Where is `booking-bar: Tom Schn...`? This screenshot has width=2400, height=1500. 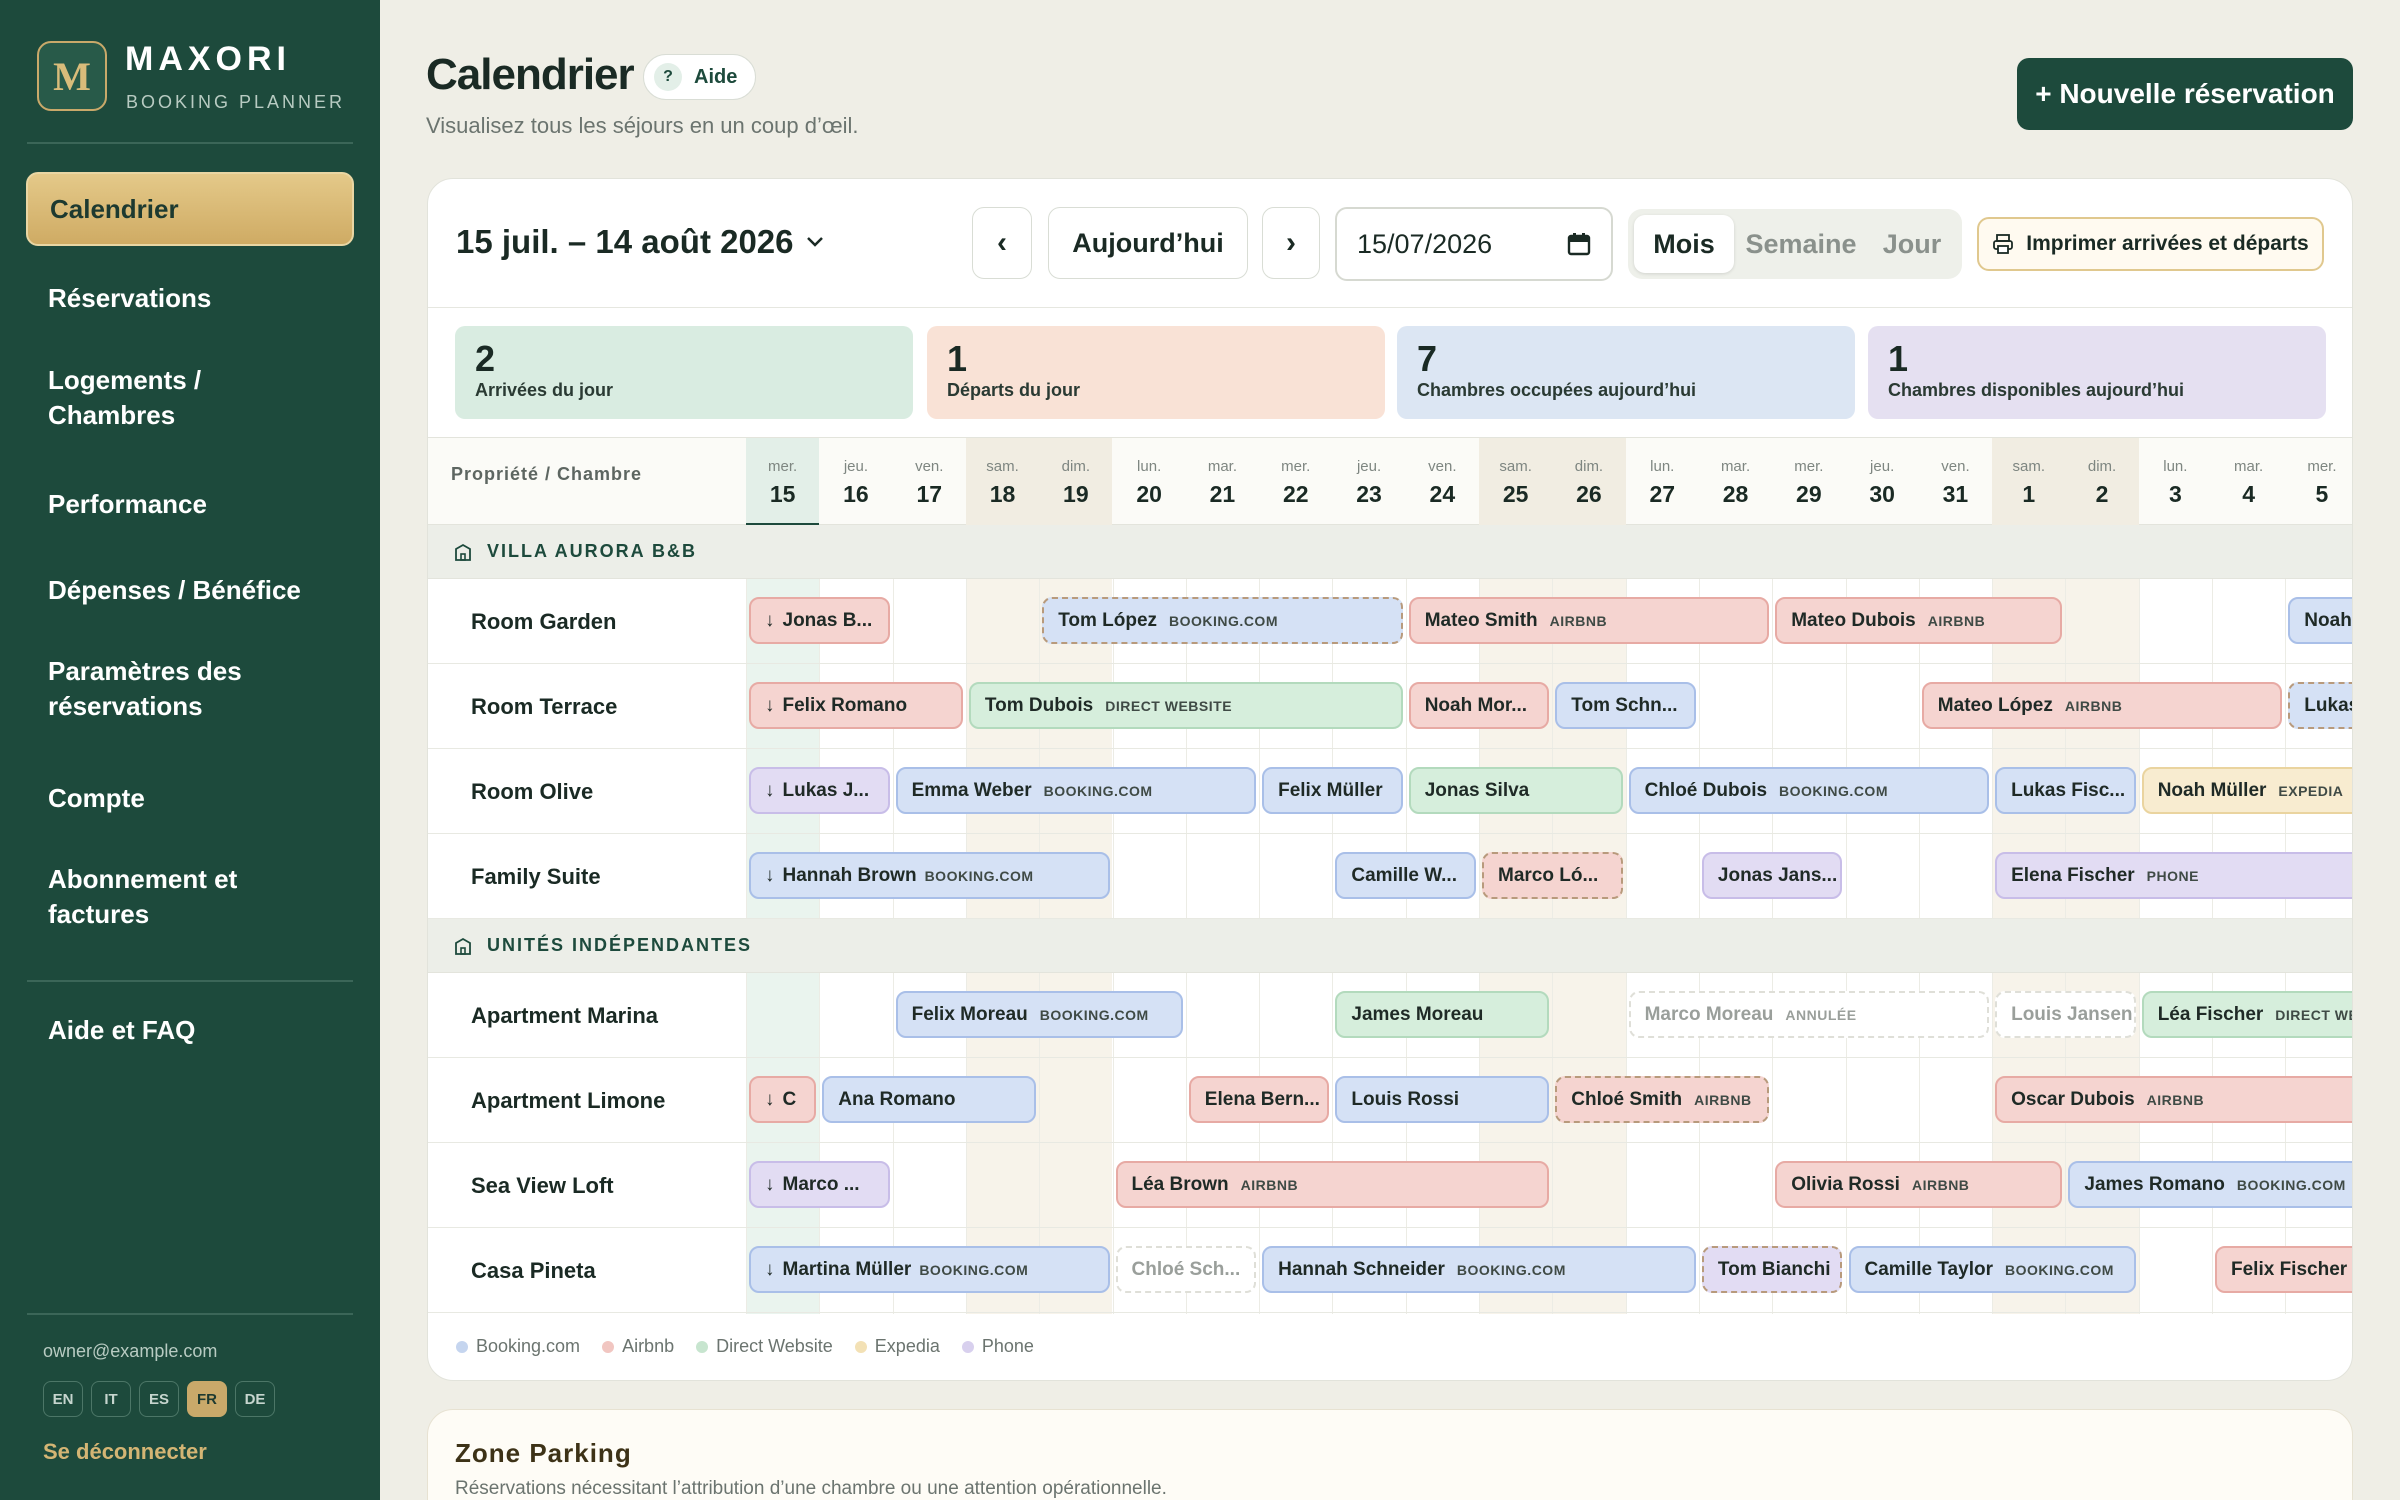
booking-bar: Tom Schn... is located at coordinates (1625, 705).